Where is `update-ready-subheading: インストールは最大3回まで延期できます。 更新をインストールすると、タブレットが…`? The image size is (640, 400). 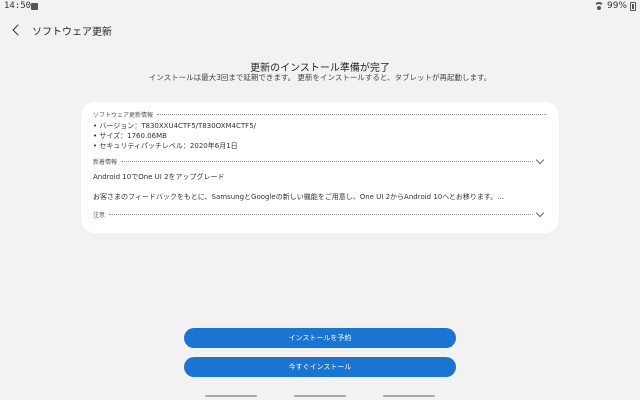
update-ready-subheading: インストールは最大3回まで延期できます。 更新をインストールすると、タブレットが… is located at coordinates (320, 77).